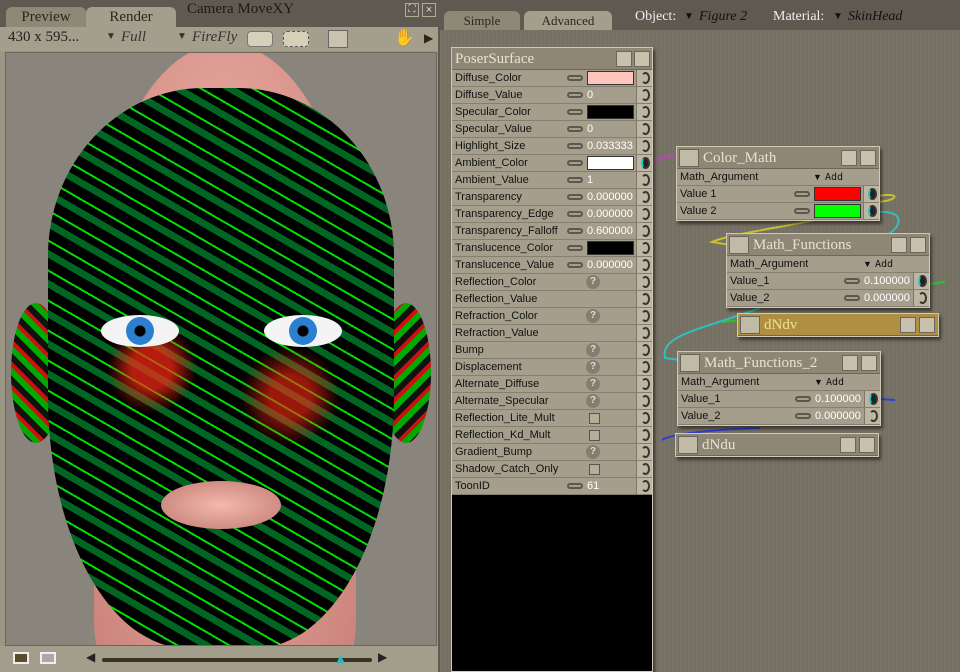 This screenshot has width=960, height=672. I want to click on param-row: ToonID 61, so click(552, 486).